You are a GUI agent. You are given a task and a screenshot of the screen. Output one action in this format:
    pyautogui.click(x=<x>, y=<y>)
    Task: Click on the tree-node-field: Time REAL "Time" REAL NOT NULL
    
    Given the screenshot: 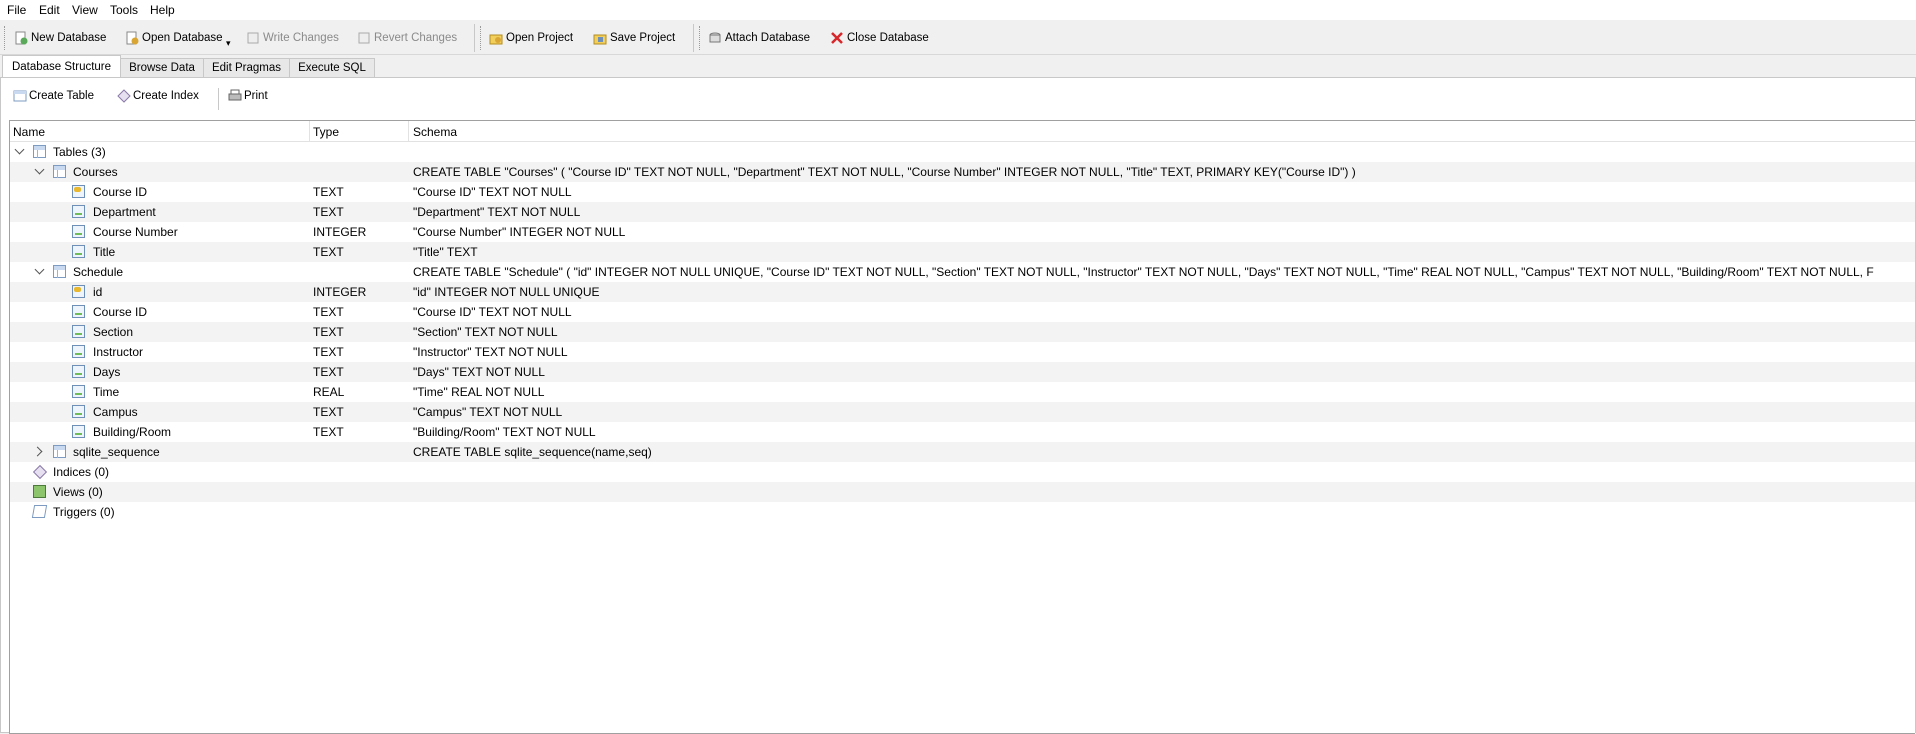 What is the action you would take?
    pyautogui.click(x=962, y=392)
    